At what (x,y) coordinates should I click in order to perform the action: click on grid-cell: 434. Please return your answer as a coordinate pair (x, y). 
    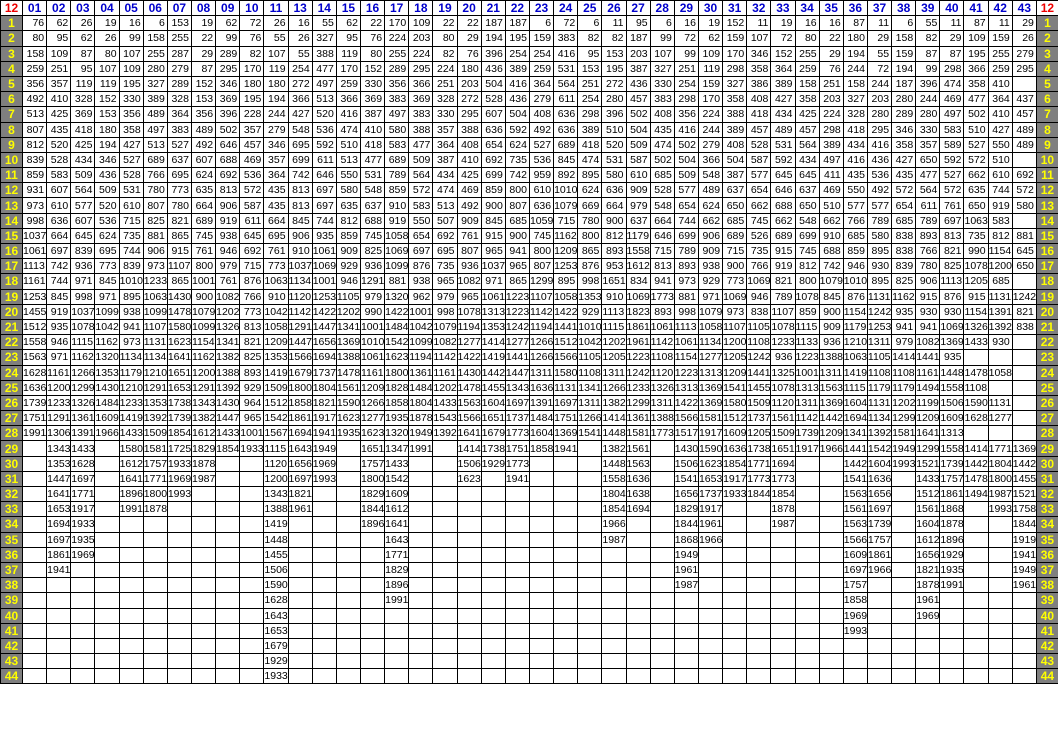
    Looking at the image, I should click on (83, 160).